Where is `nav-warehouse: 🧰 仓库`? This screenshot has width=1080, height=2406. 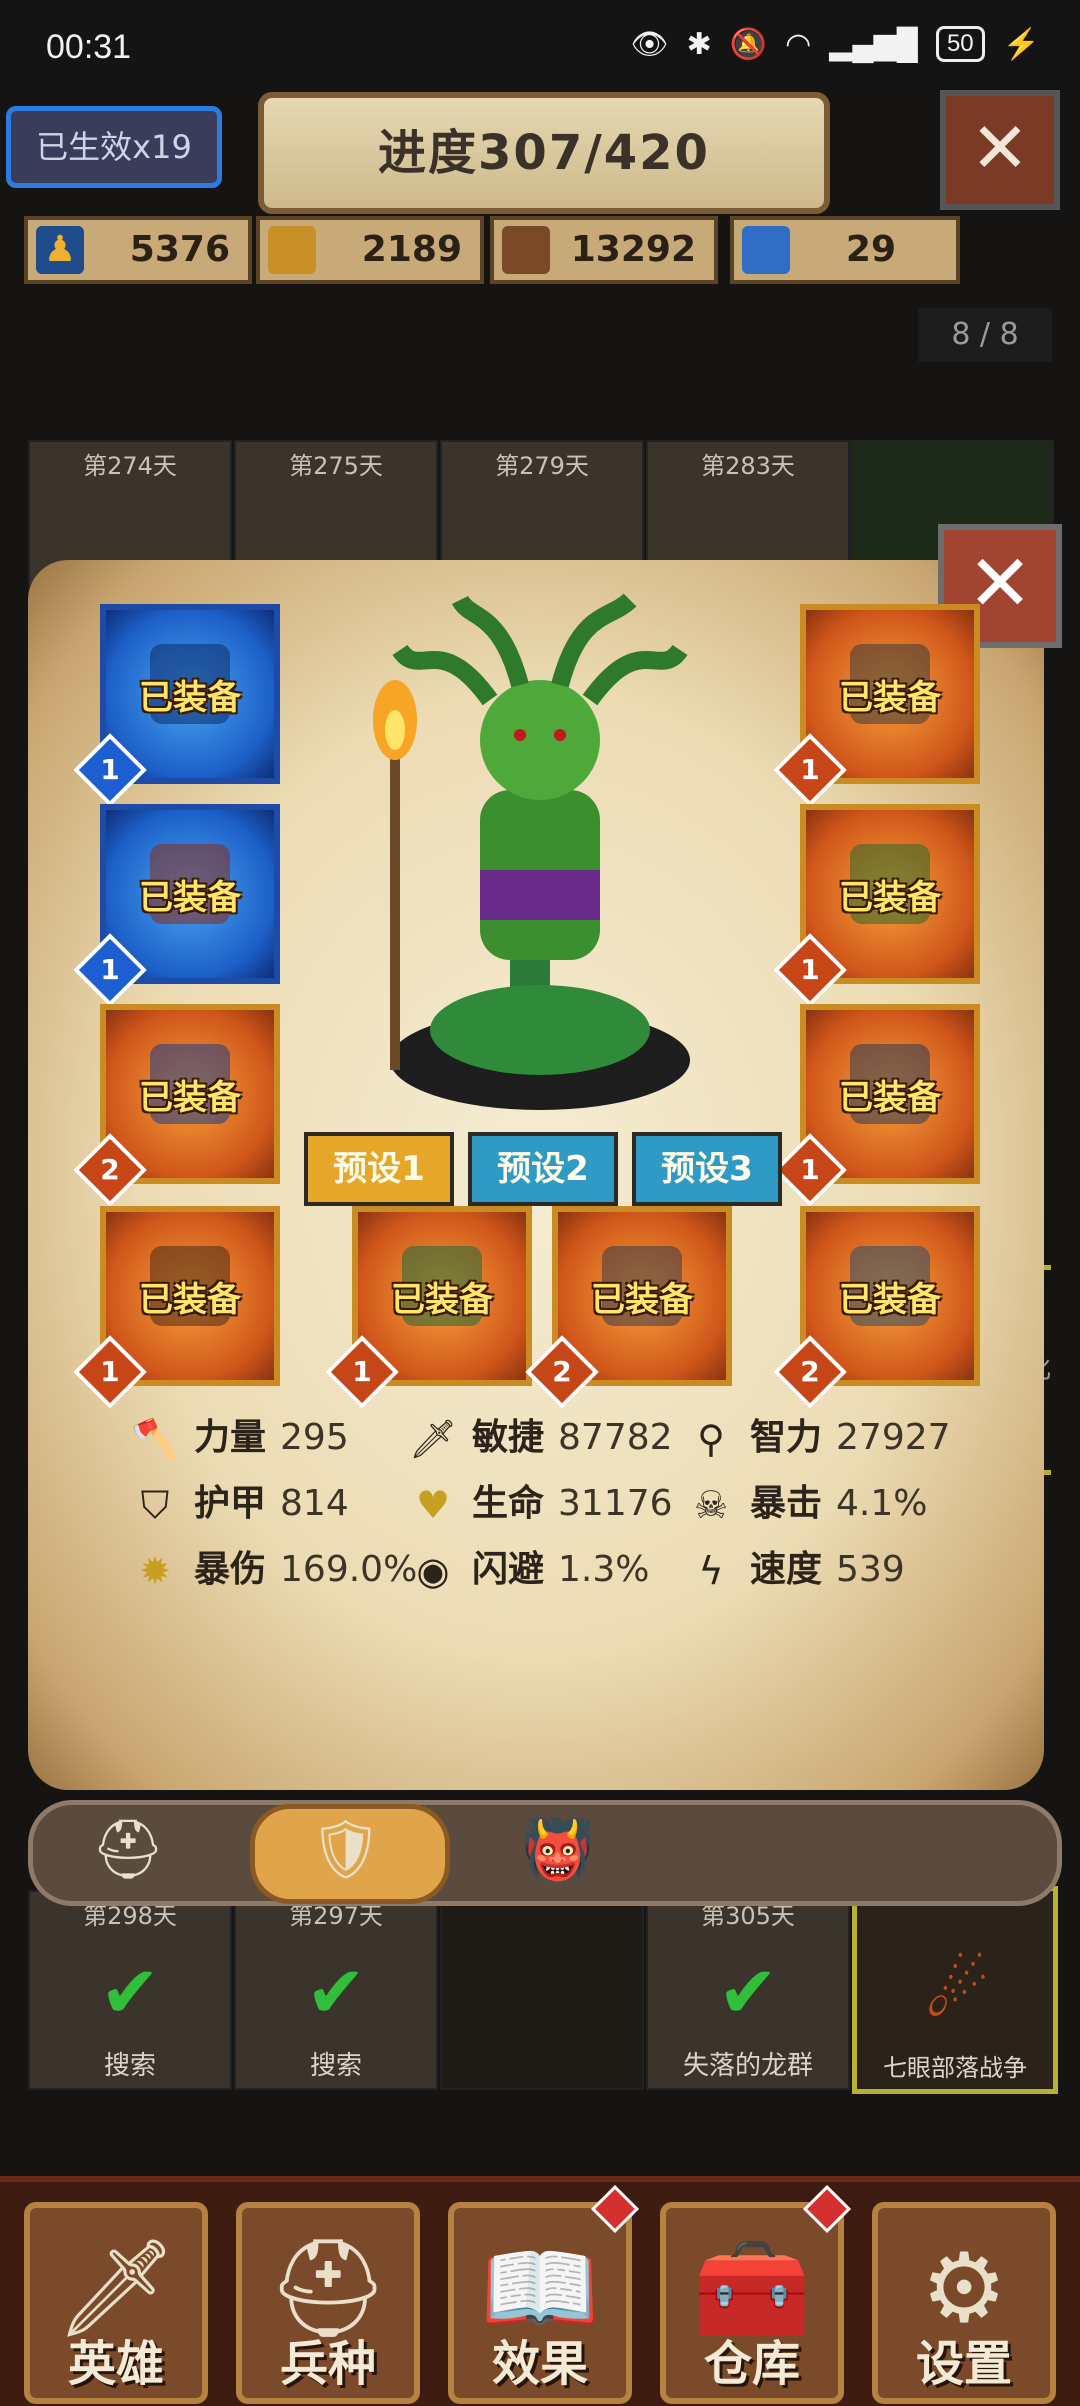
nav-warehouse: 🧰 仓库 is located at coordinates (756, 2294).